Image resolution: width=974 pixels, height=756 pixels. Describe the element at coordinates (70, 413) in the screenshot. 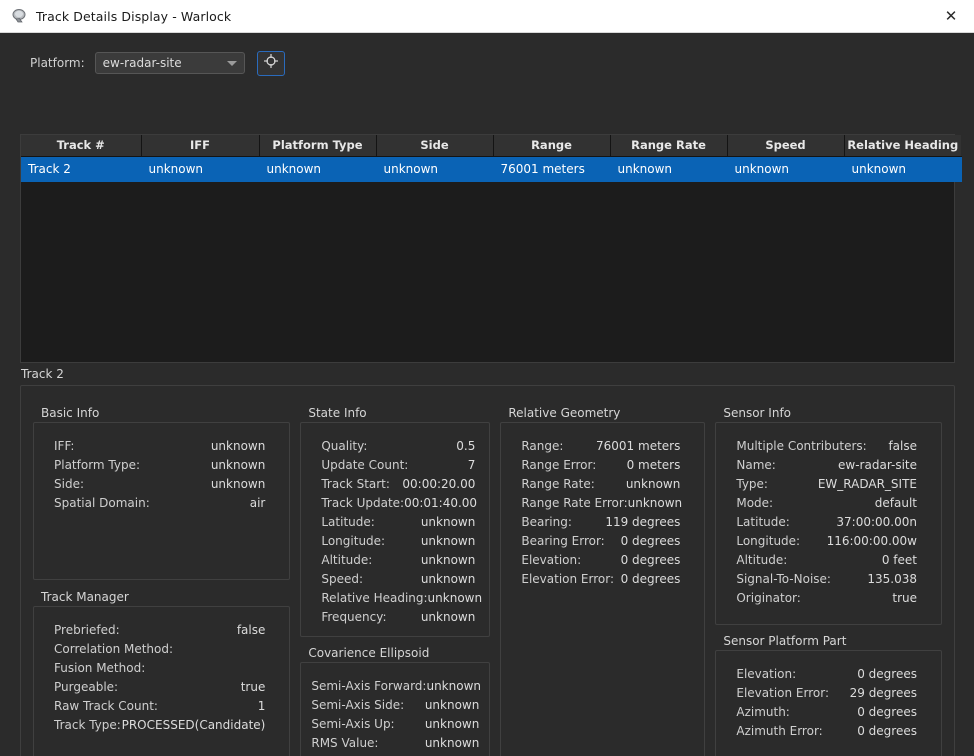

I see `group-title-basic-info: Basic Info` at that location.